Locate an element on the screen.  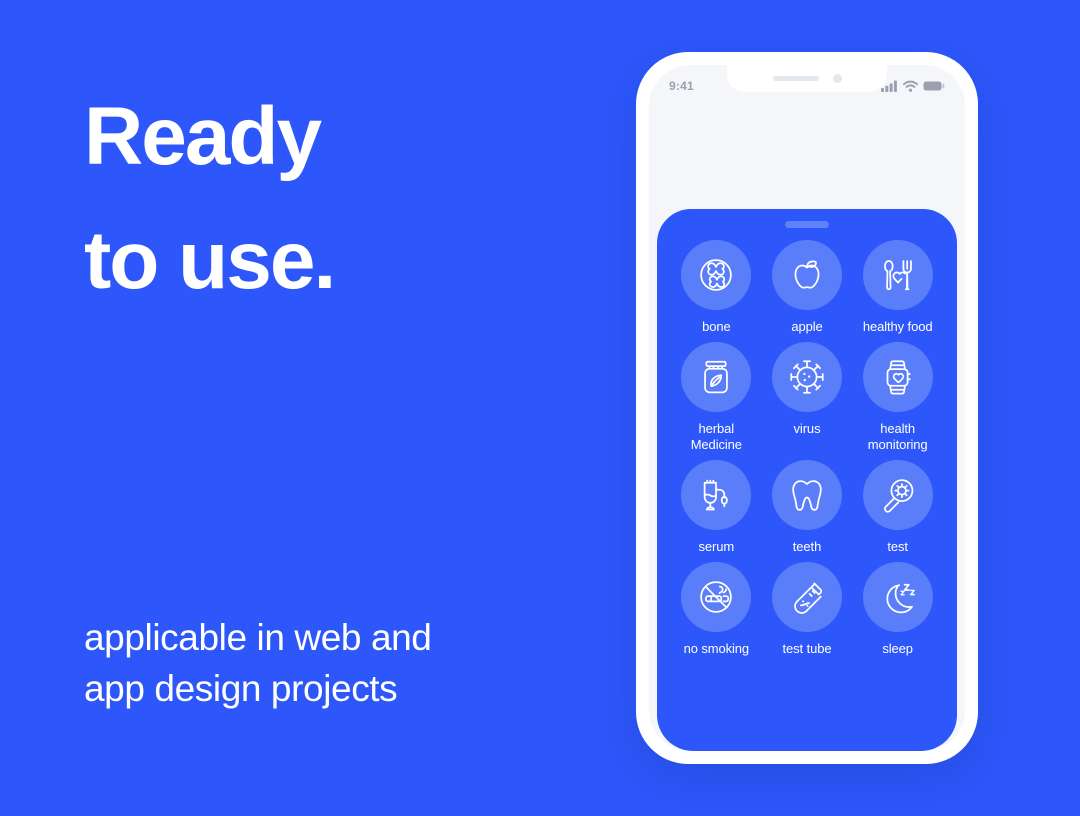
subcopy-line-1: applicable in web and is located at coordinates (258, 637).